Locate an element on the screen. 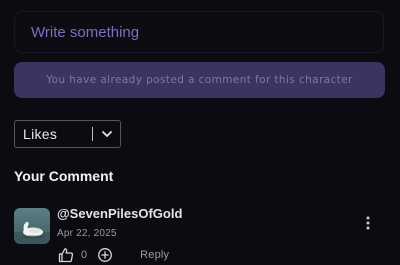  section-title: Your Comment is located at coordinates (64, 176).